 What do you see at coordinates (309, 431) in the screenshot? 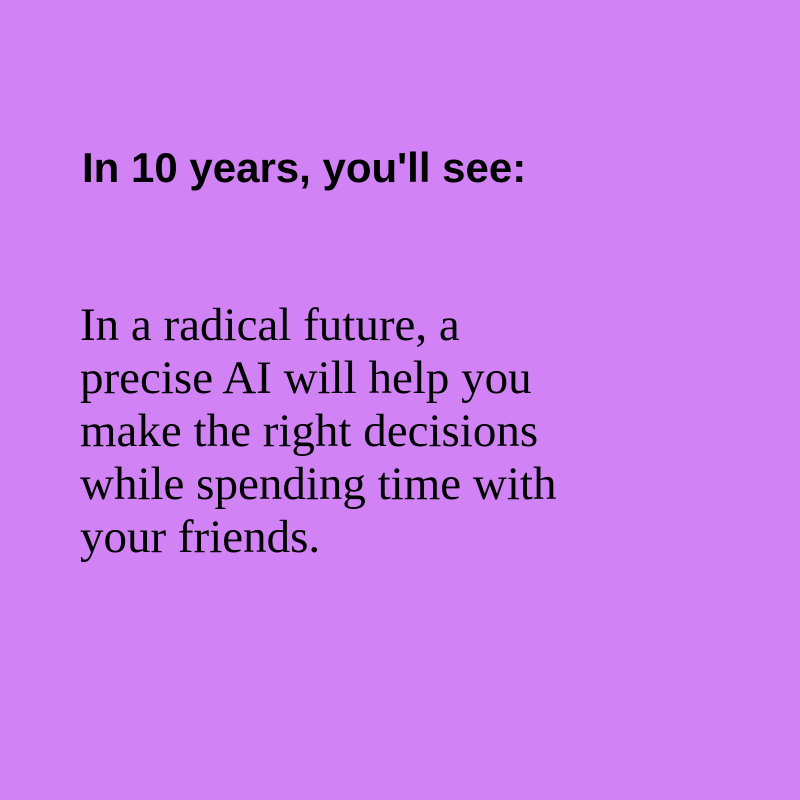
I see `body-line: make the right decisions` at bounding box center [309, 431].